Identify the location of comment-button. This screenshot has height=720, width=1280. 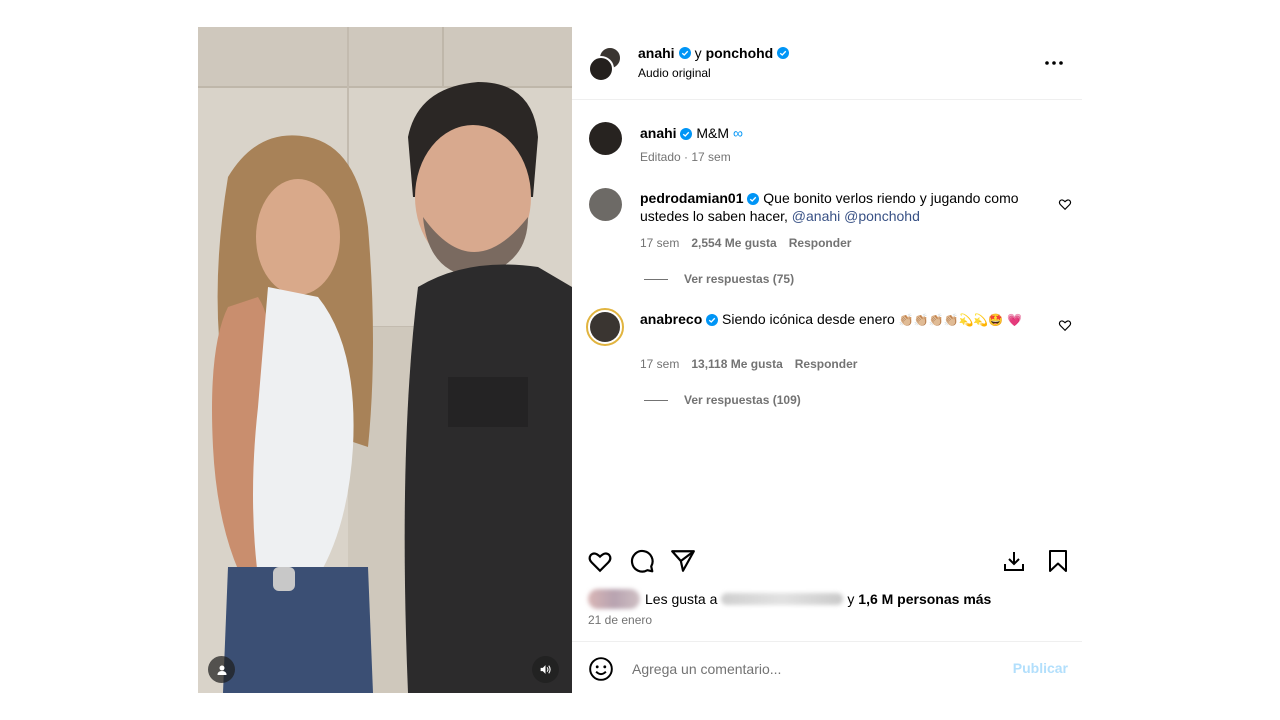
(642, 561).